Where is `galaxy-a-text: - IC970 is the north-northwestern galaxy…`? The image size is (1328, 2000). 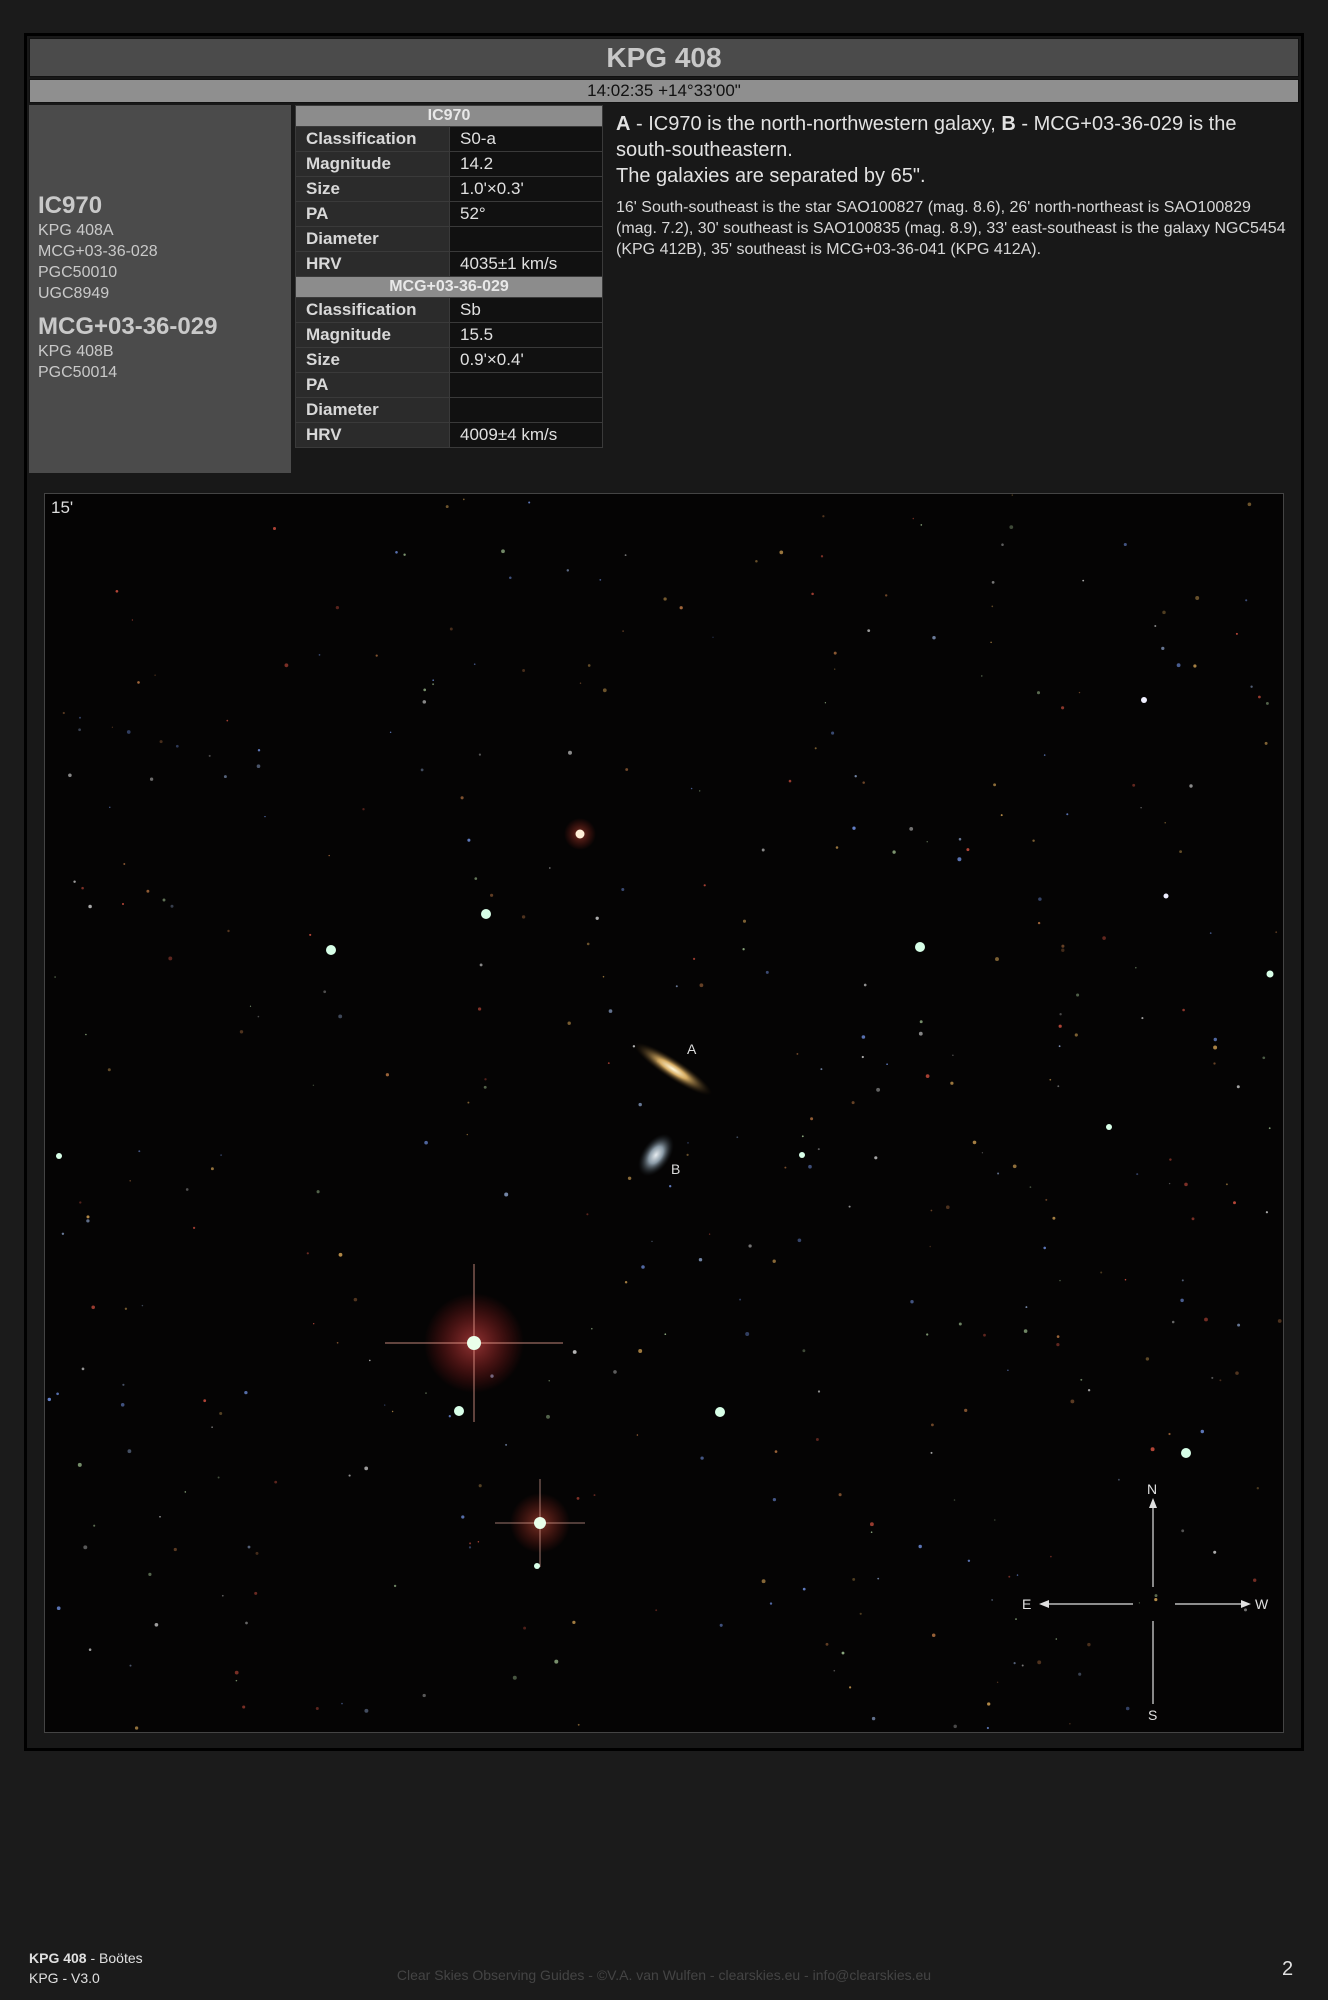
galaxy-a-text: - IC970 is the north-northwestern galaxy… is located at coordinates (816, 124).